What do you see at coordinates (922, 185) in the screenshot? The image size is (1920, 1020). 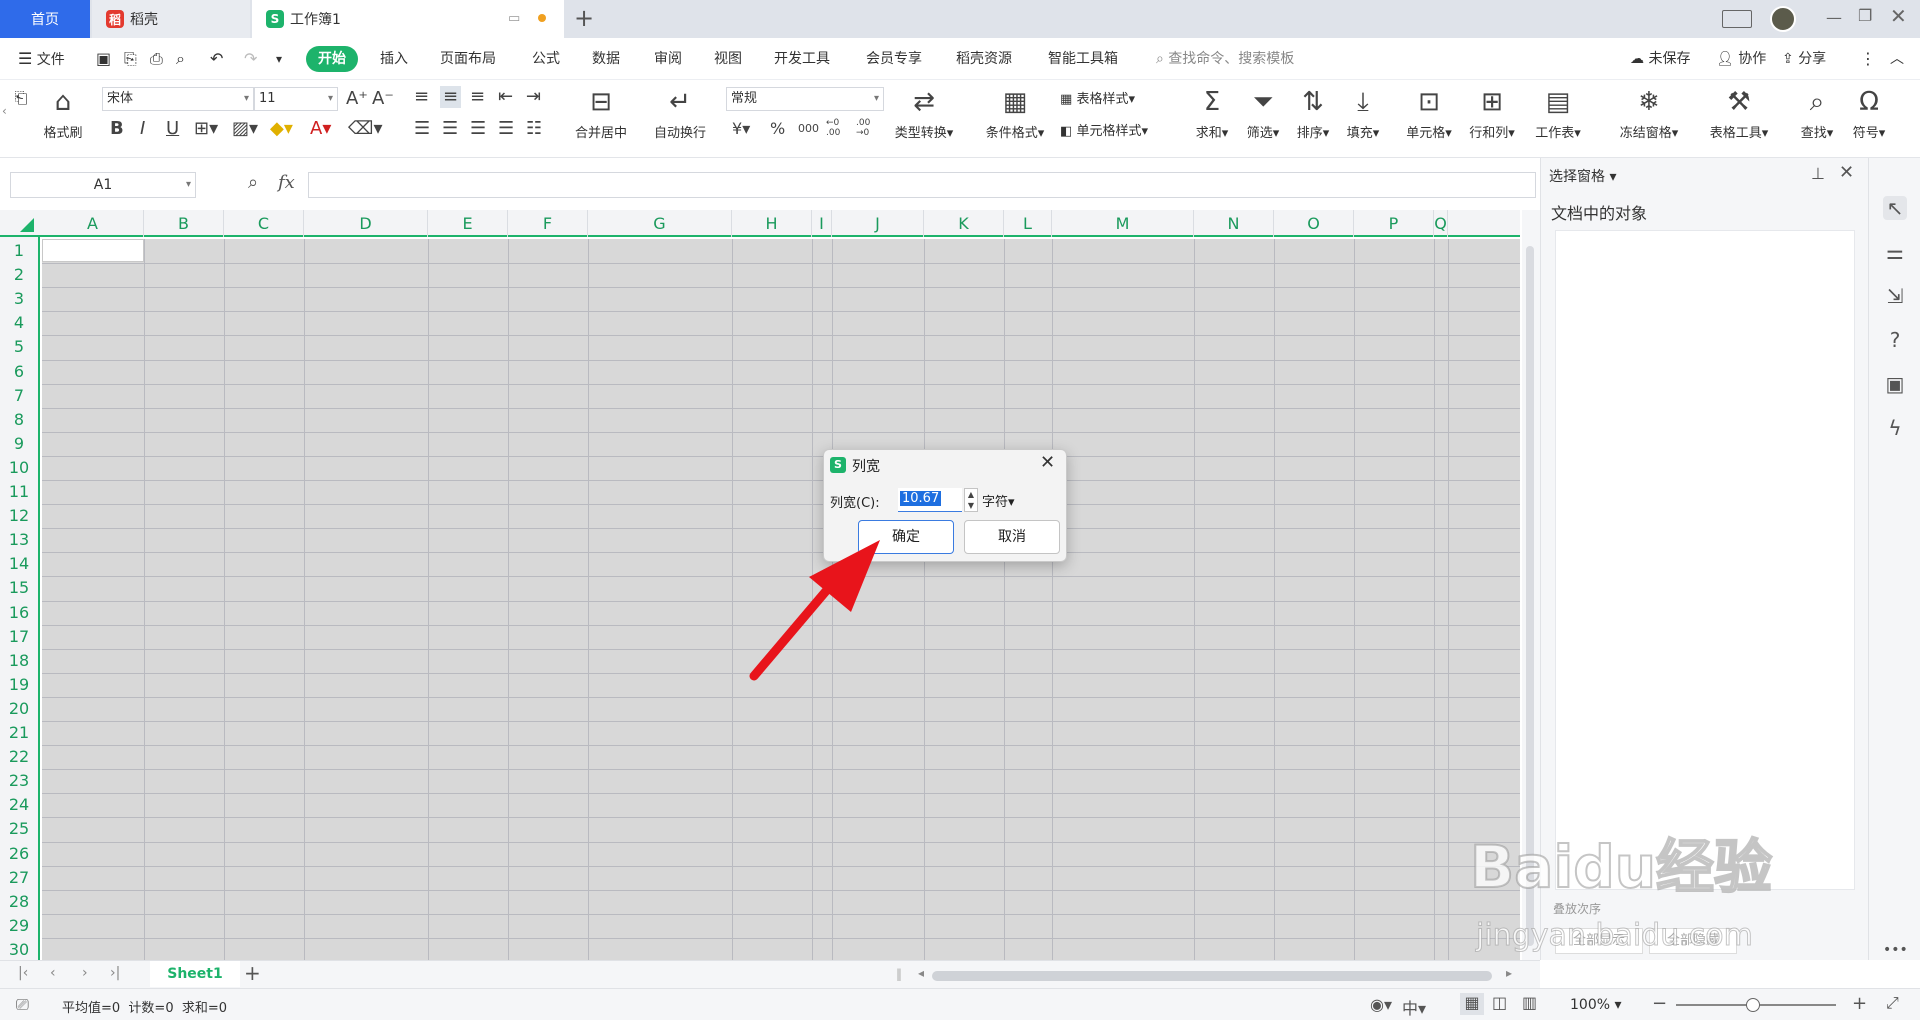 I see `formula-input` at bounding box center [922, 185].